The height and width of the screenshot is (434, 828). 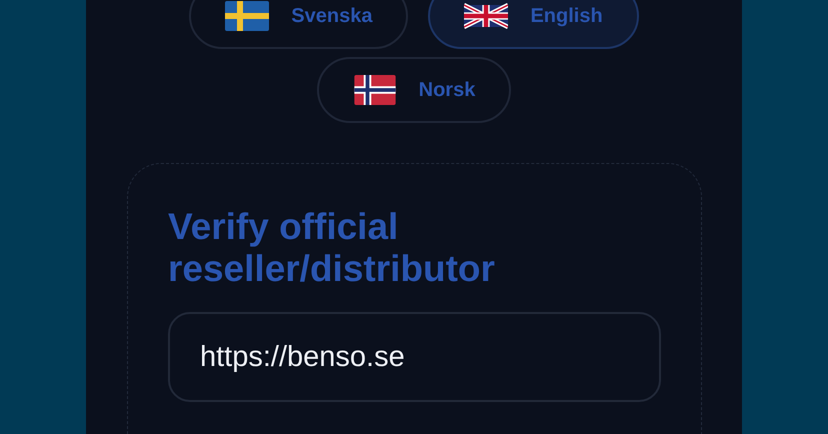 What do you see at coordinates (298, 24) in the screenshot?
I see `language-button: Svenska` at bounding box center [298, 24].